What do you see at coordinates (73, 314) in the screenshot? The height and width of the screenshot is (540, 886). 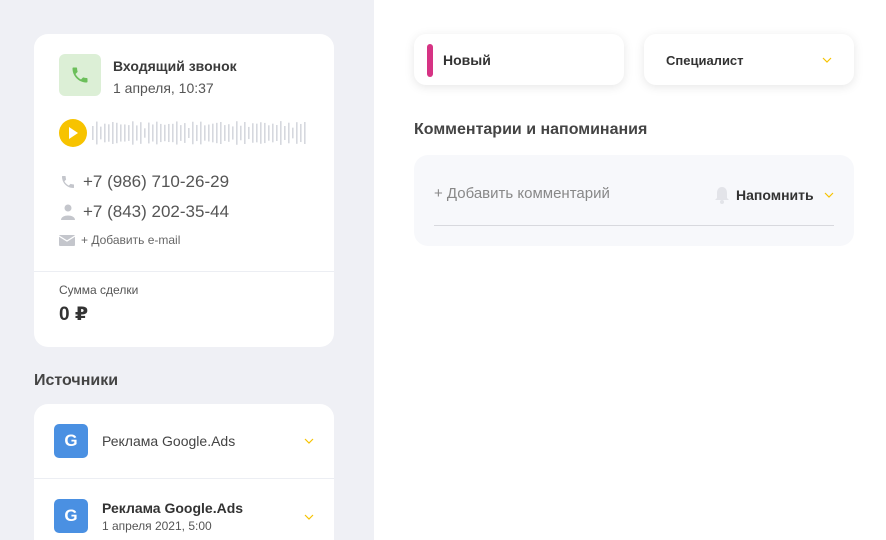 I see `deal-sum-value: 0 ₽` at bounding box center [73, 314].